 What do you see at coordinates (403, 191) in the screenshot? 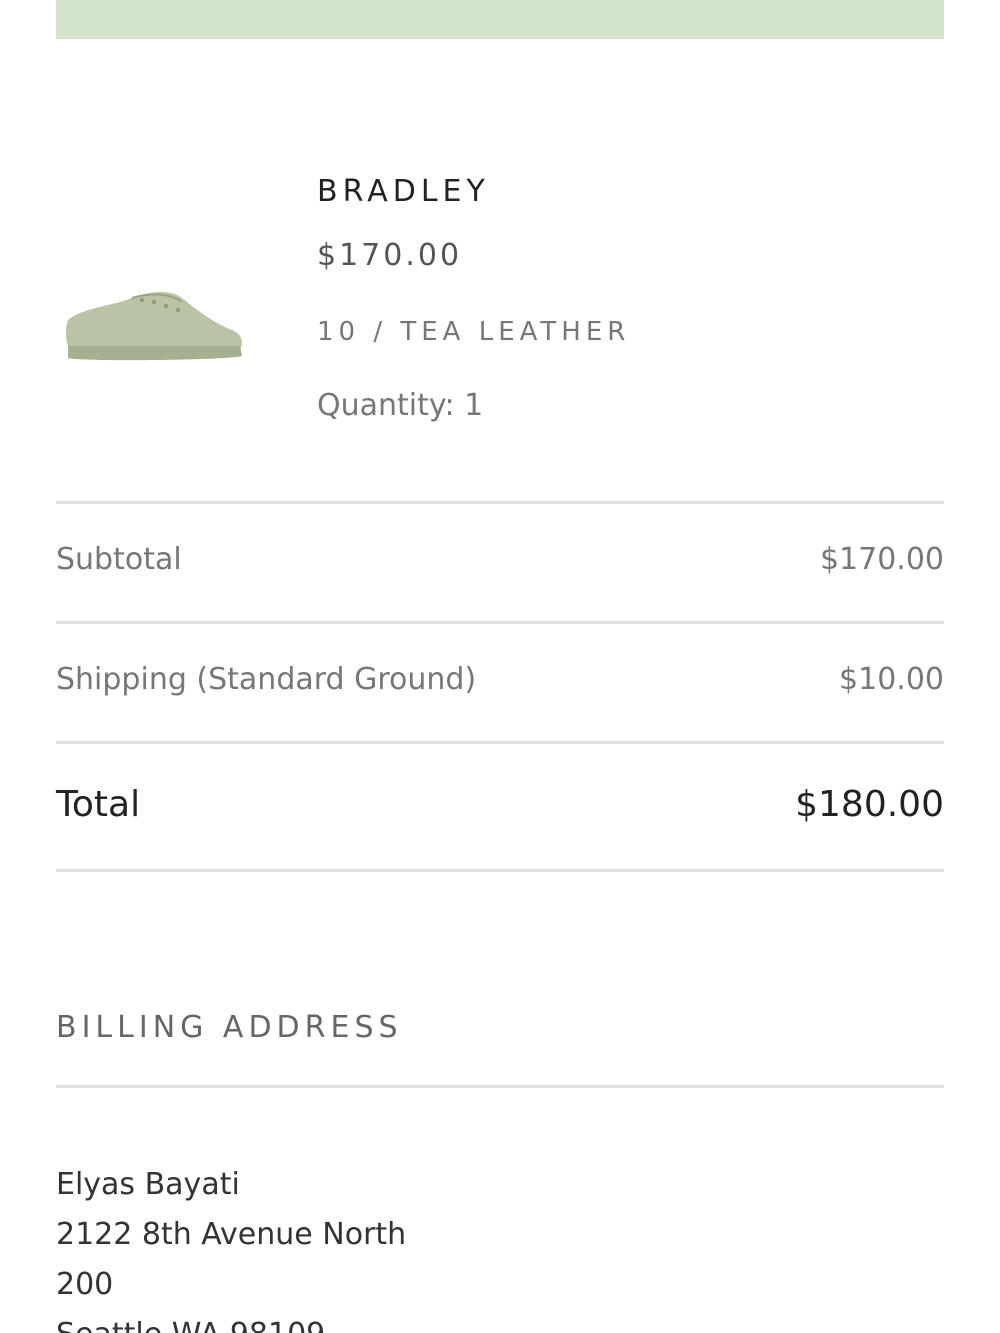
I see `product-name: BRADLEY` at bounding box center [403, 191].